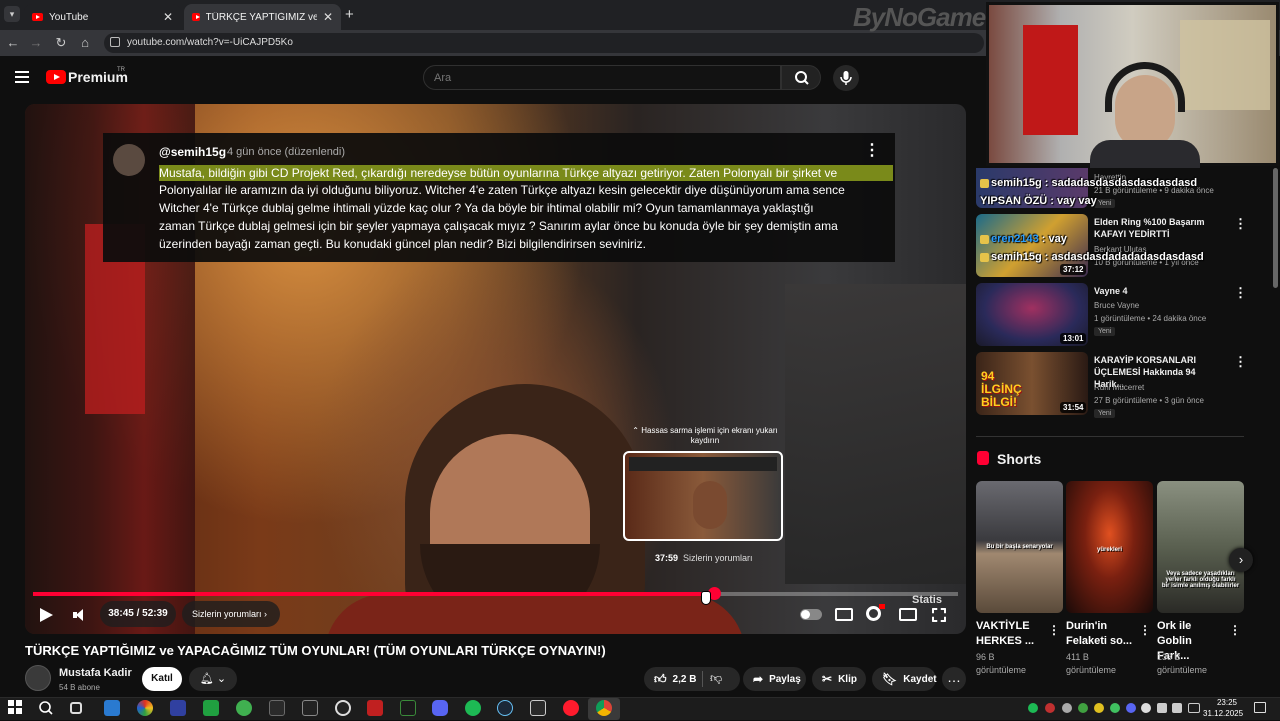 This screenshot has width=1280, height=721. What do you see at coordinates (1223, 713) in the screenshot?
I see `clock-date: 31.12.2025` at bounding box center [1223, 713].